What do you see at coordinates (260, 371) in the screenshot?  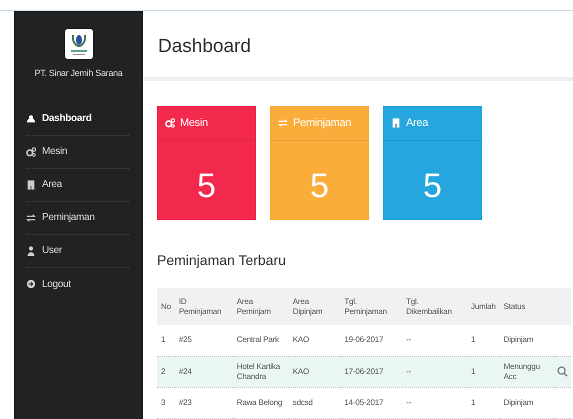 I see `table-cell: Hotel Kartika Chandra` at bounding box center [260, 371].